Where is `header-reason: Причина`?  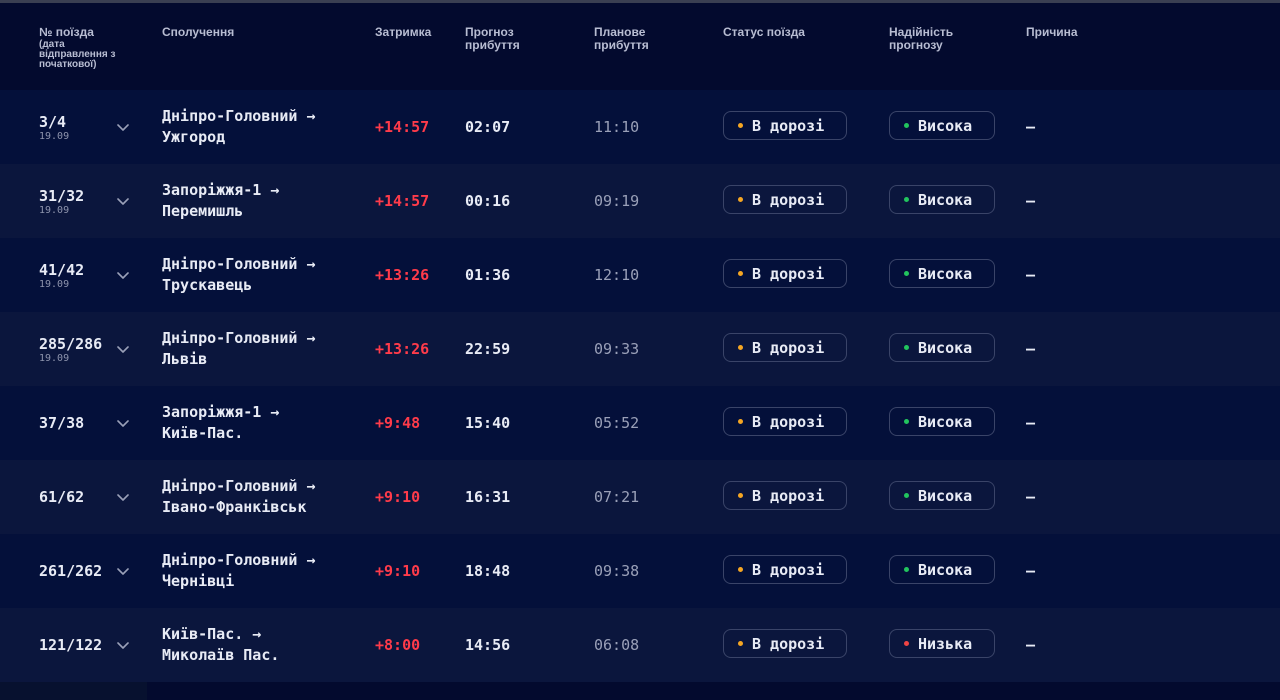 header-reason: Причина is located at coordinates (1052, 32).